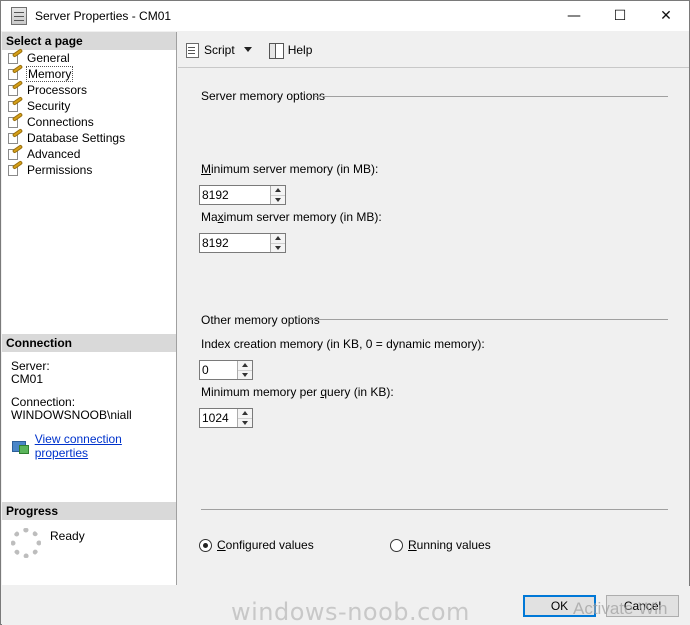 The height and width of the screenshot is (625, 690). I want to click on index-creation-memory-stepper, so click(226, 370).